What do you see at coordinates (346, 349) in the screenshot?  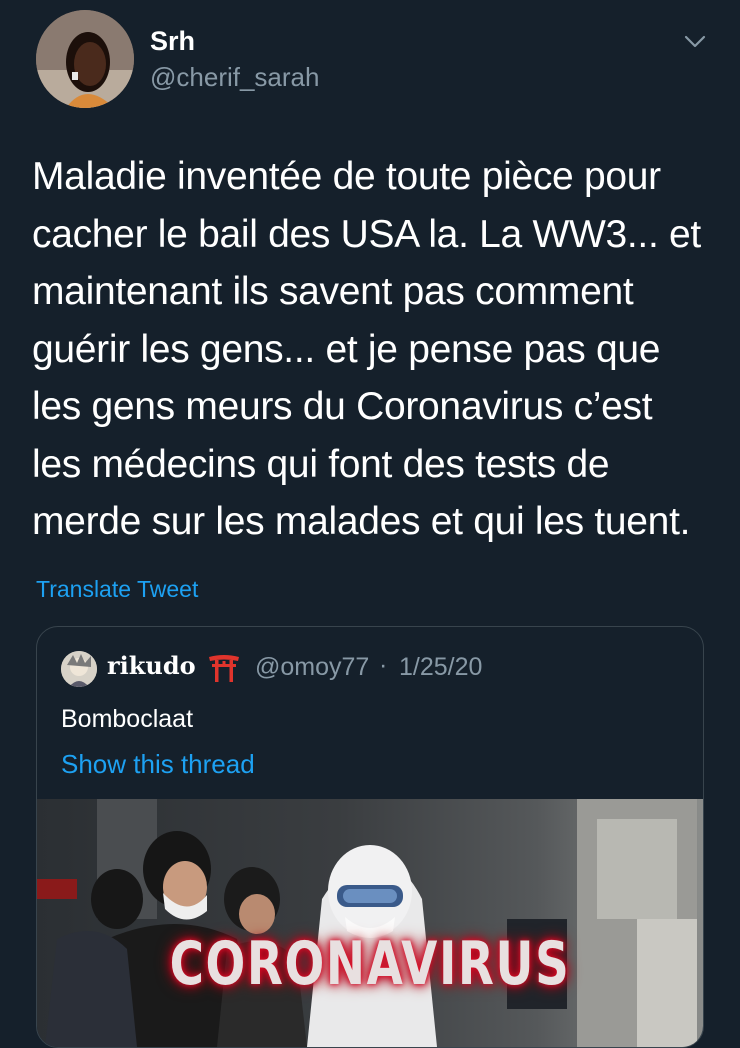 I see `tweet-text-line: guérir les gens... et je pense pas que` at bounding box center [346, 349].